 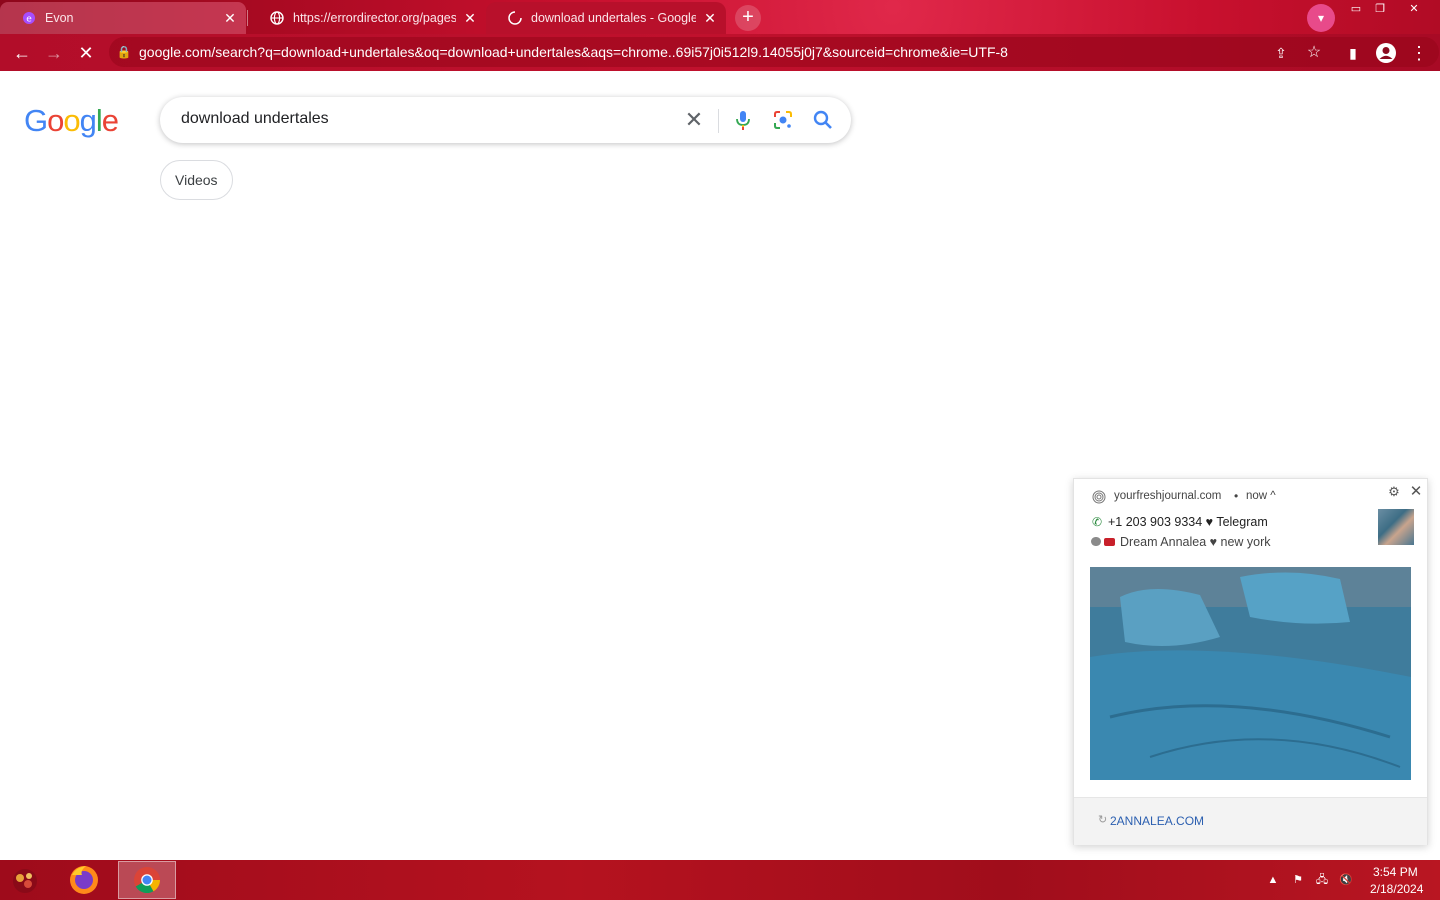 I want to click on notification-body: Dream Annalea ♥ new york, so click(x=1195, y=542).